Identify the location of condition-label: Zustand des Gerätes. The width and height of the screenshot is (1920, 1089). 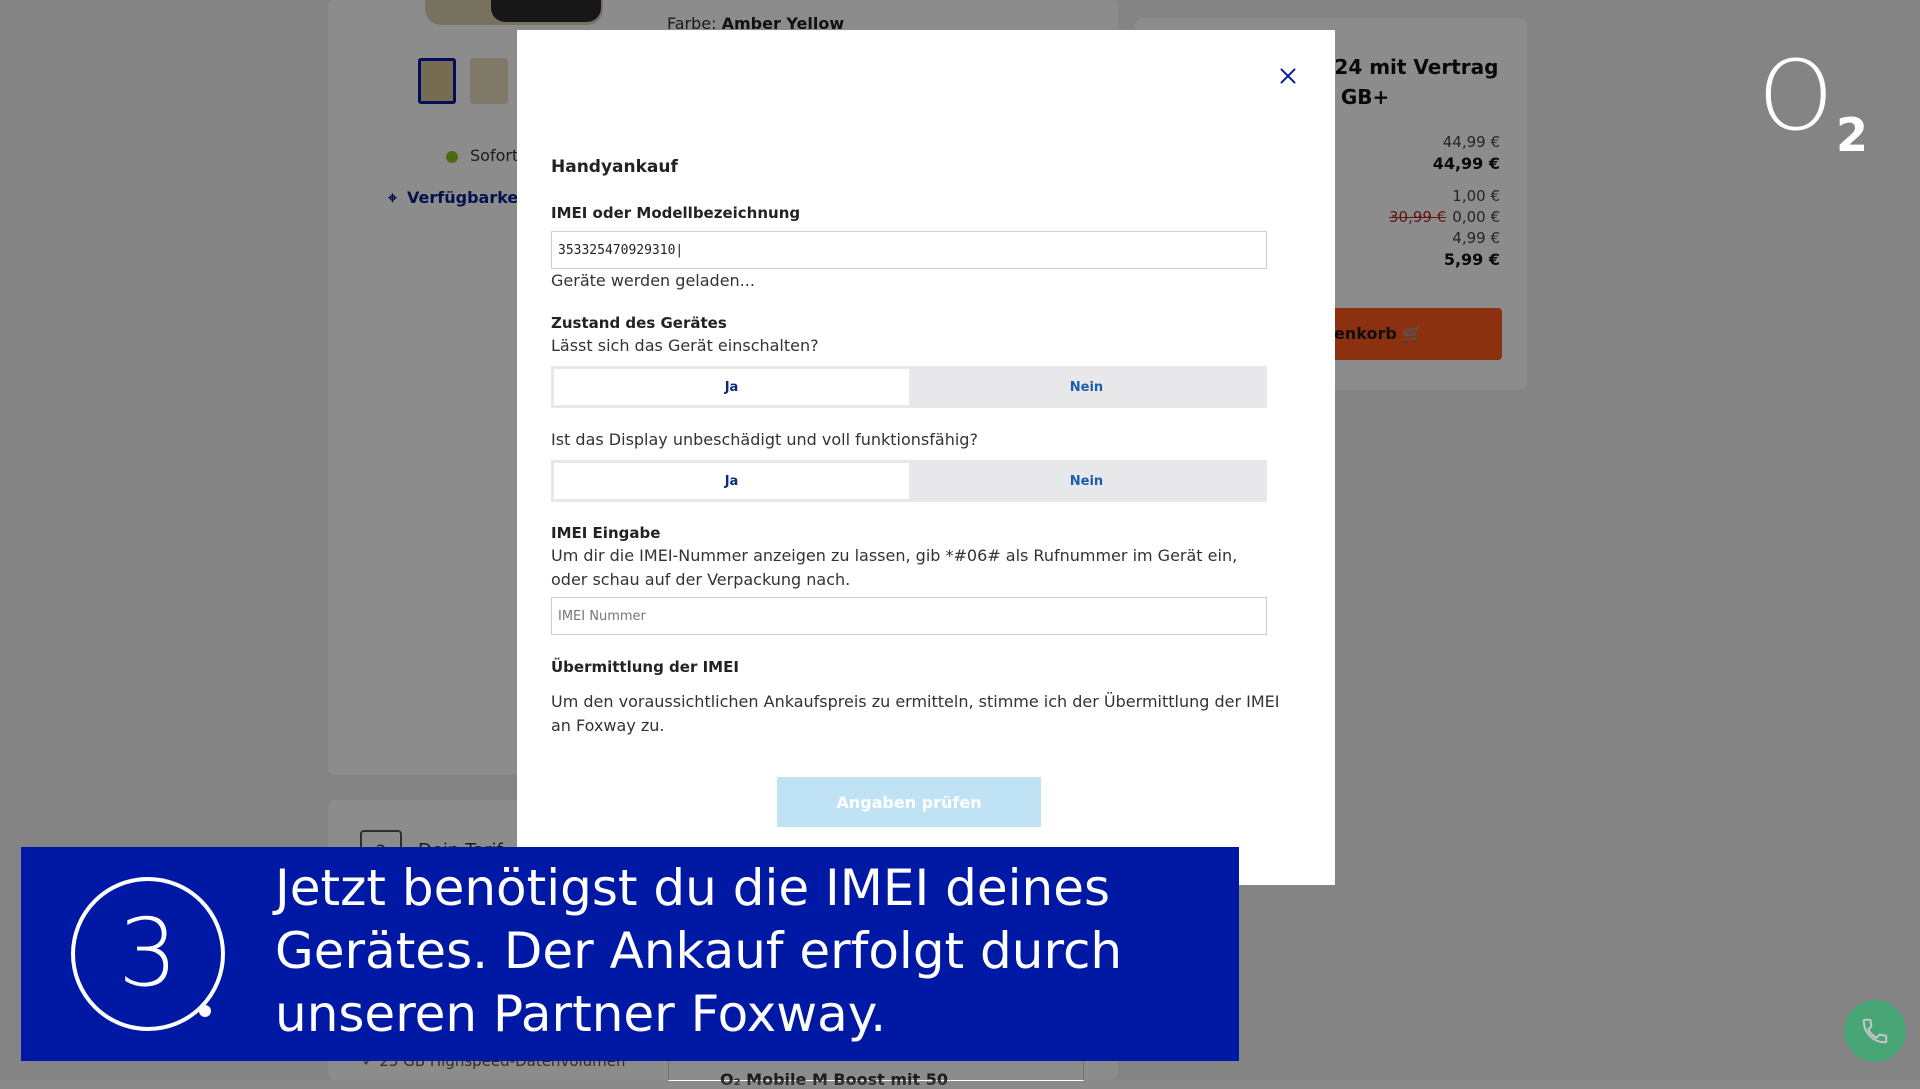
(639, 323).